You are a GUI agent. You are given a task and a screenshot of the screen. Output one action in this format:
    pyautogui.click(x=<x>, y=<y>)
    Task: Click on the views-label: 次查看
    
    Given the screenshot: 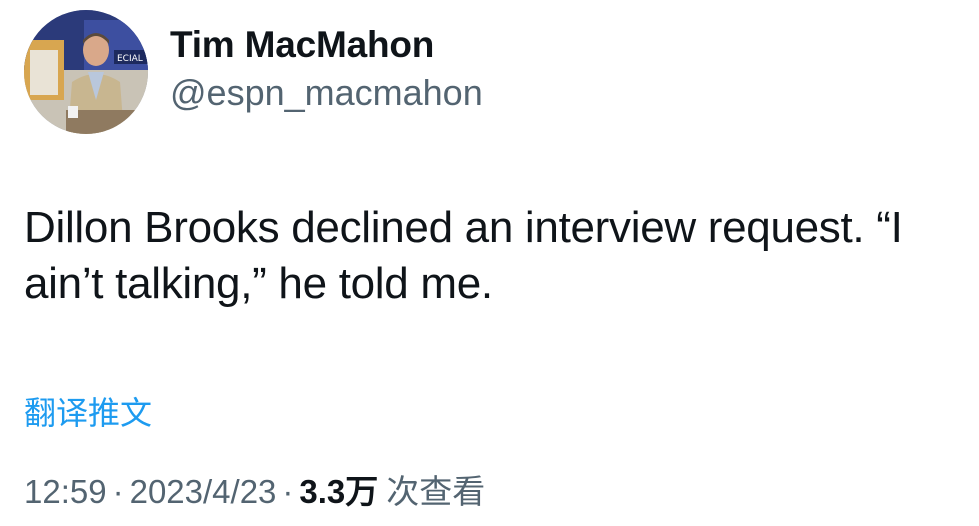 What is the action you would take?
    pyautogui.click(x=436, y=491)
    